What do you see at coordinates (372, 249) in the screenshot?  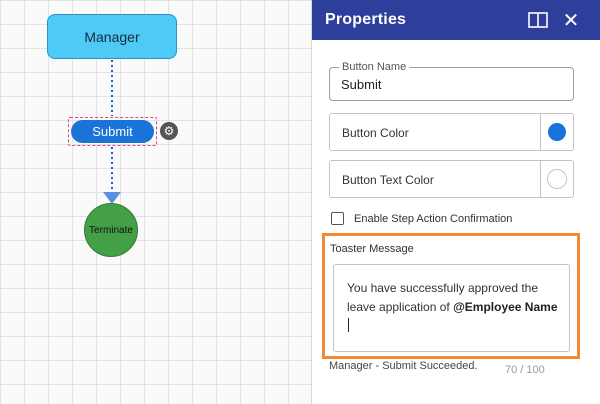 I see `toaster-message-label: Toaster Message` at bounding box center [372, 249].